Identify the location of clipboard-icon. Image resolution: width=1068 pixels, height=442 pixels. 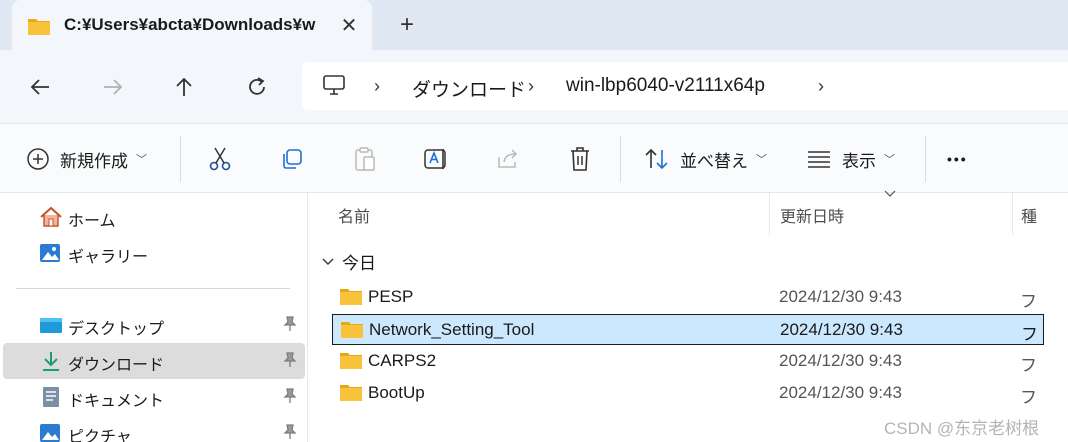
(365, 159).